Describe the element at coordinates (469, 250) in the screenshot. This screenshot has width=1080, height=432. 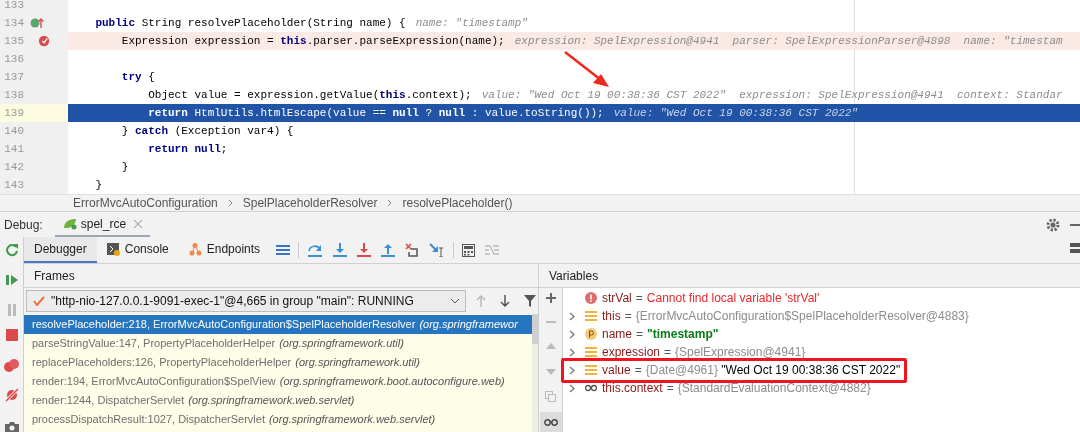
I see `calculator-icon` at that location.